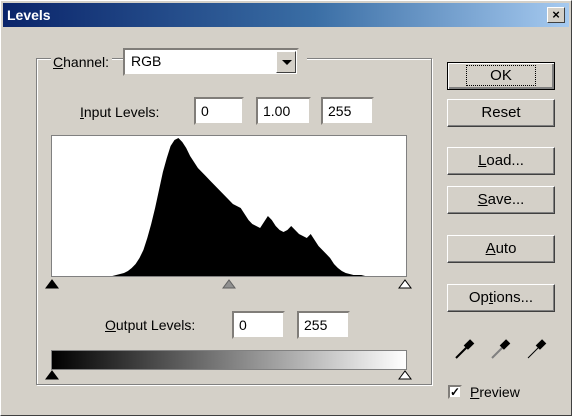 The width and height of the screenshot is (572, 416). Describe the element at coordinates (501, 349) in the screenshot. I see `gray-eyedropper-icon` at that location.